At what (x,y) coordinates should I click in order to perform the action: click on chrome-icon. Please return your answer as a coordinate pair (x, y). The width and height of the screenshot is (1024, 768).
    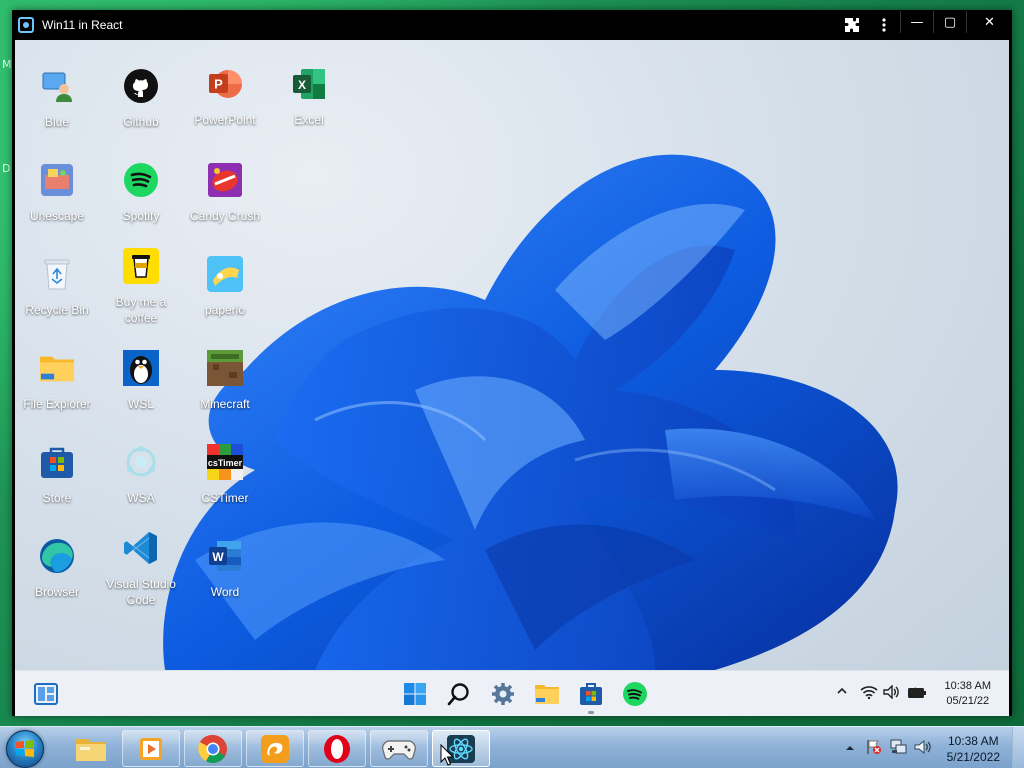
    Looking at the image, I should click on (213, 748).